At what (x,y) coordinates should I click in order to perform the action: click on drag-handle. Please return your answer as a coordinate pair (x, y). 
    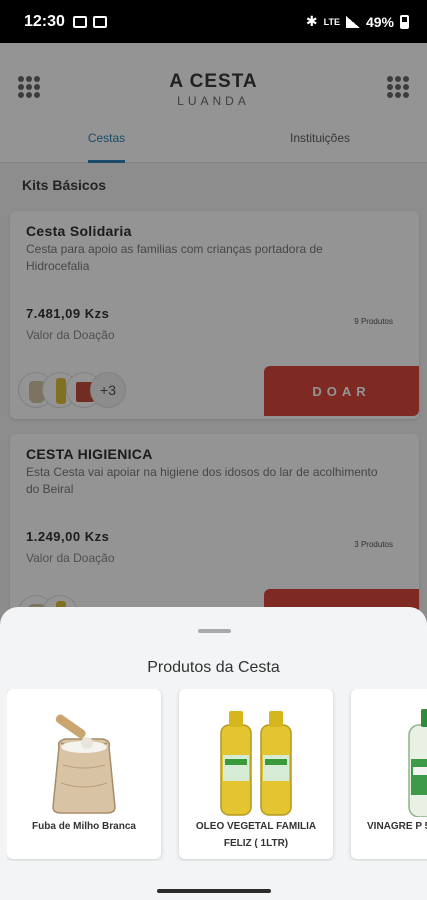
    Looking at the image, I should click on (214, 631).